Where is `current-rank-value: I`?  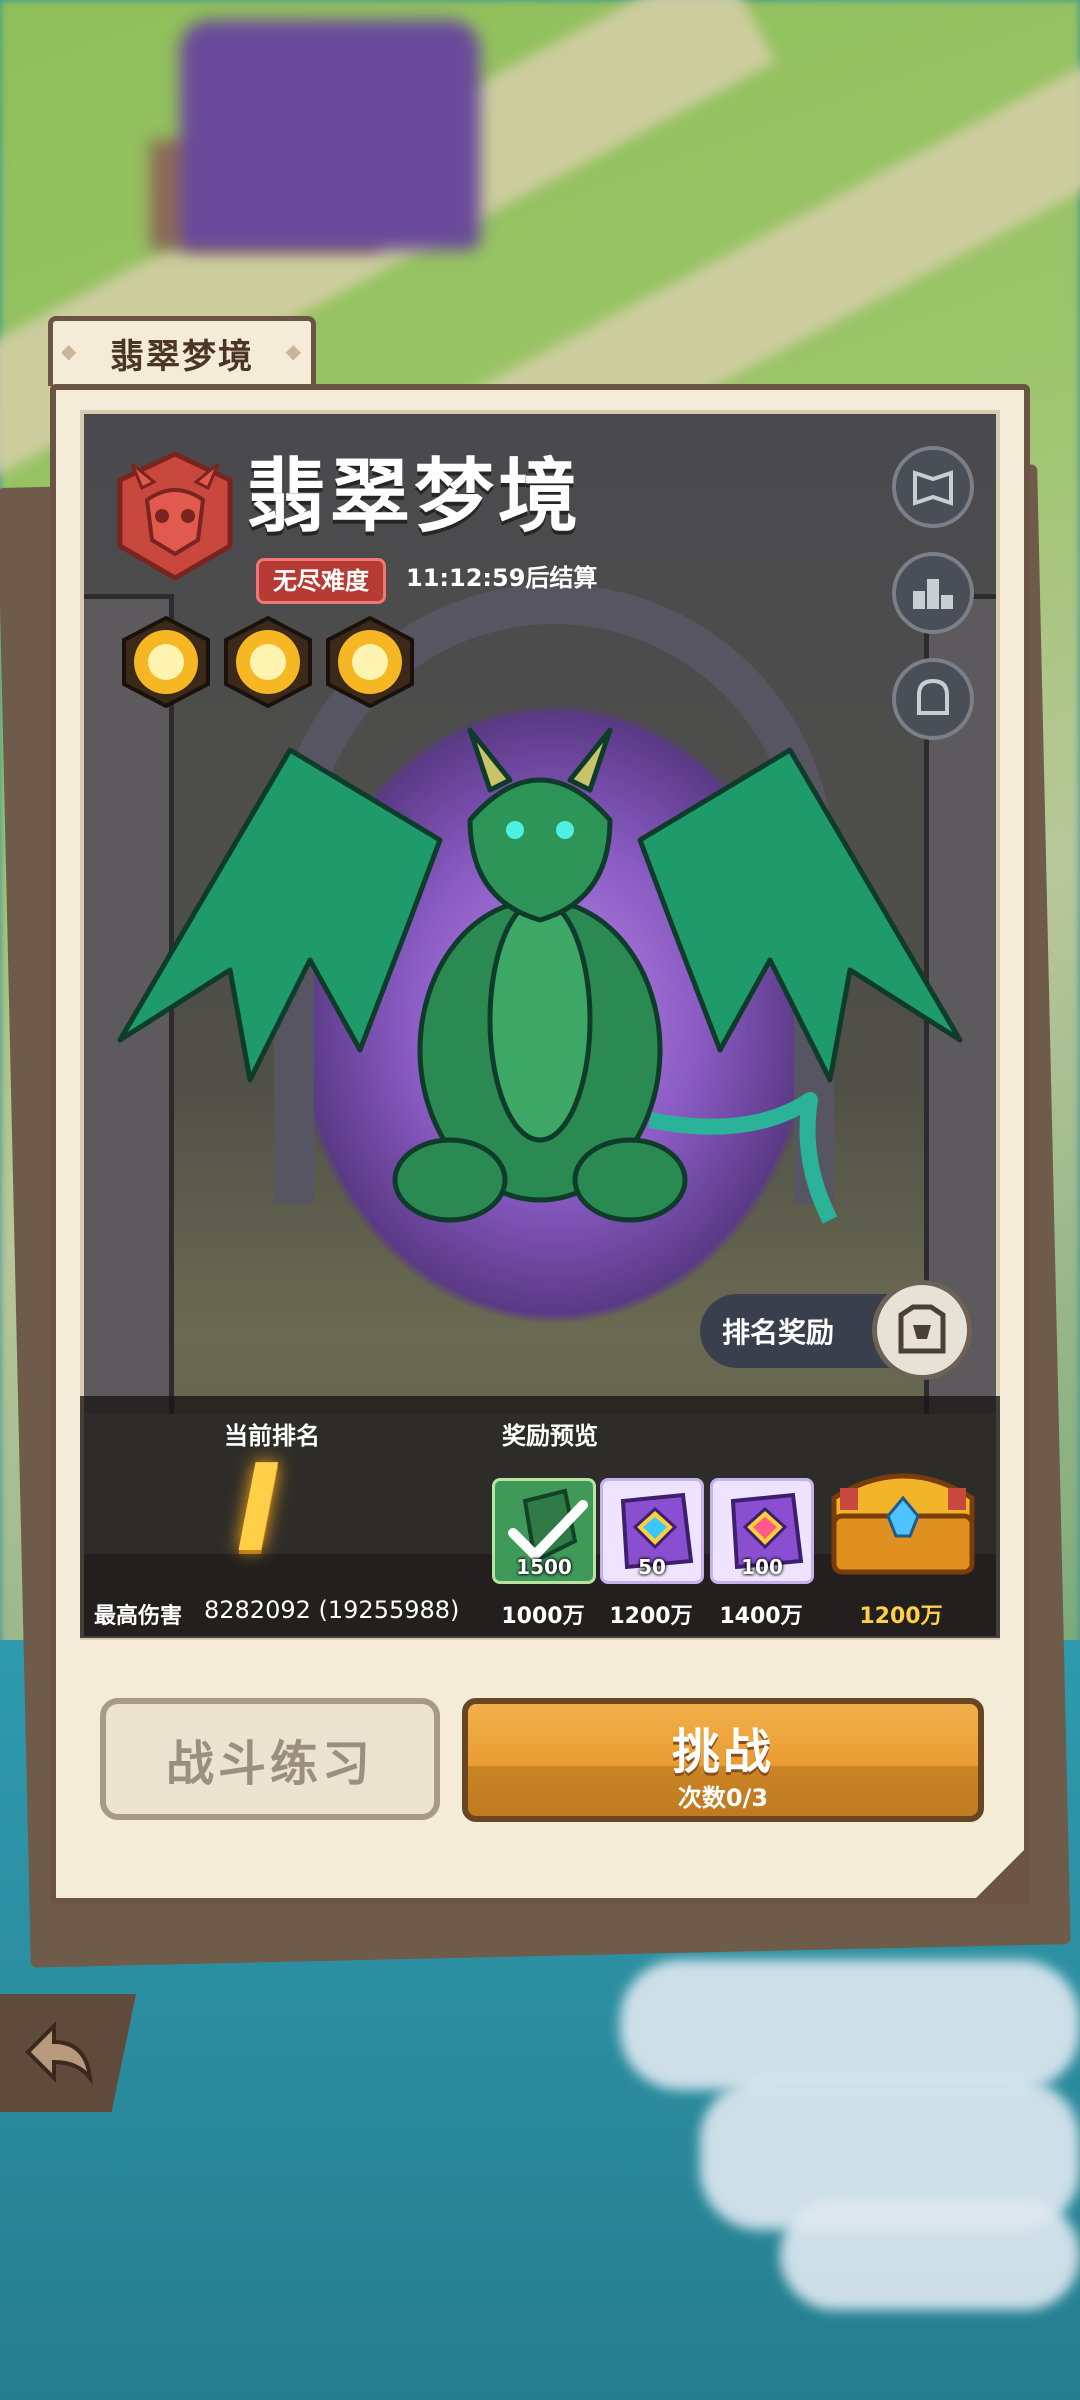
current-rank-value: I is located at coordinates (258, 1509).